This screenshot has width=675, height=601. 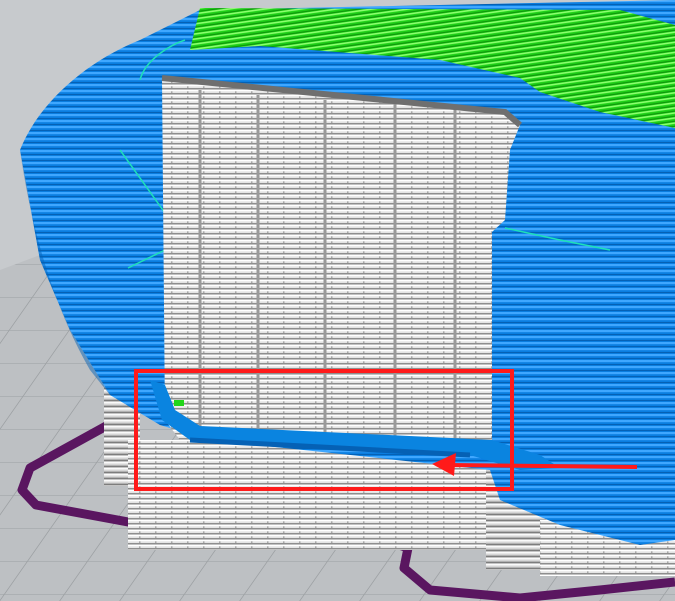 What do you see at coordinates (542, 466) in the screenshot?
I see `pointer-arrow-line` at bounding box center [542, 466].